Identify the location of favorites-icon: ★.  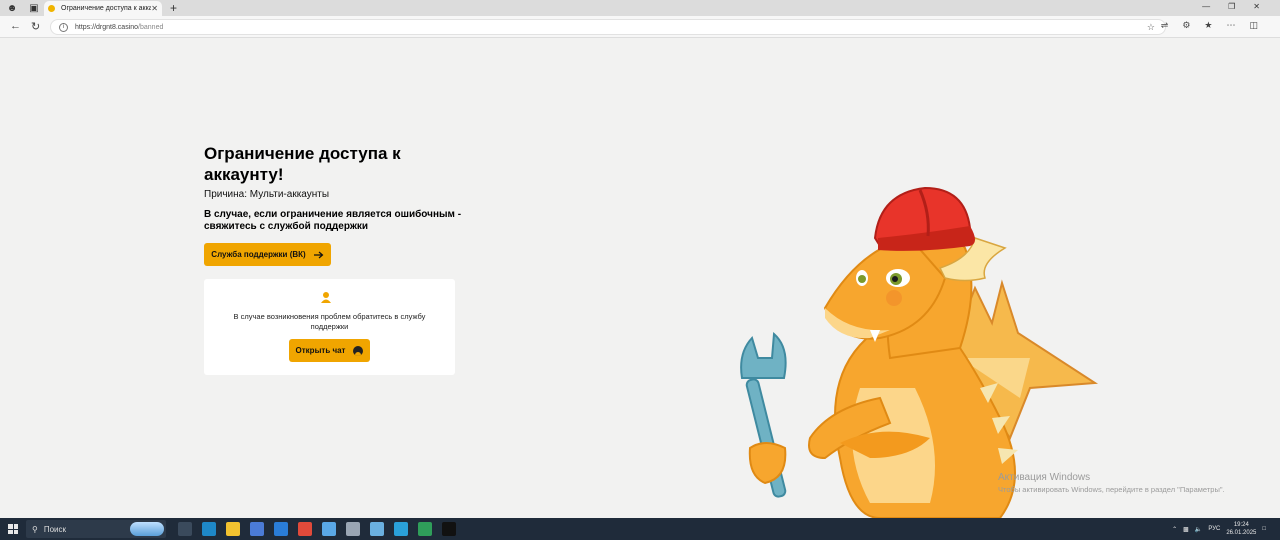
(1208, 25).